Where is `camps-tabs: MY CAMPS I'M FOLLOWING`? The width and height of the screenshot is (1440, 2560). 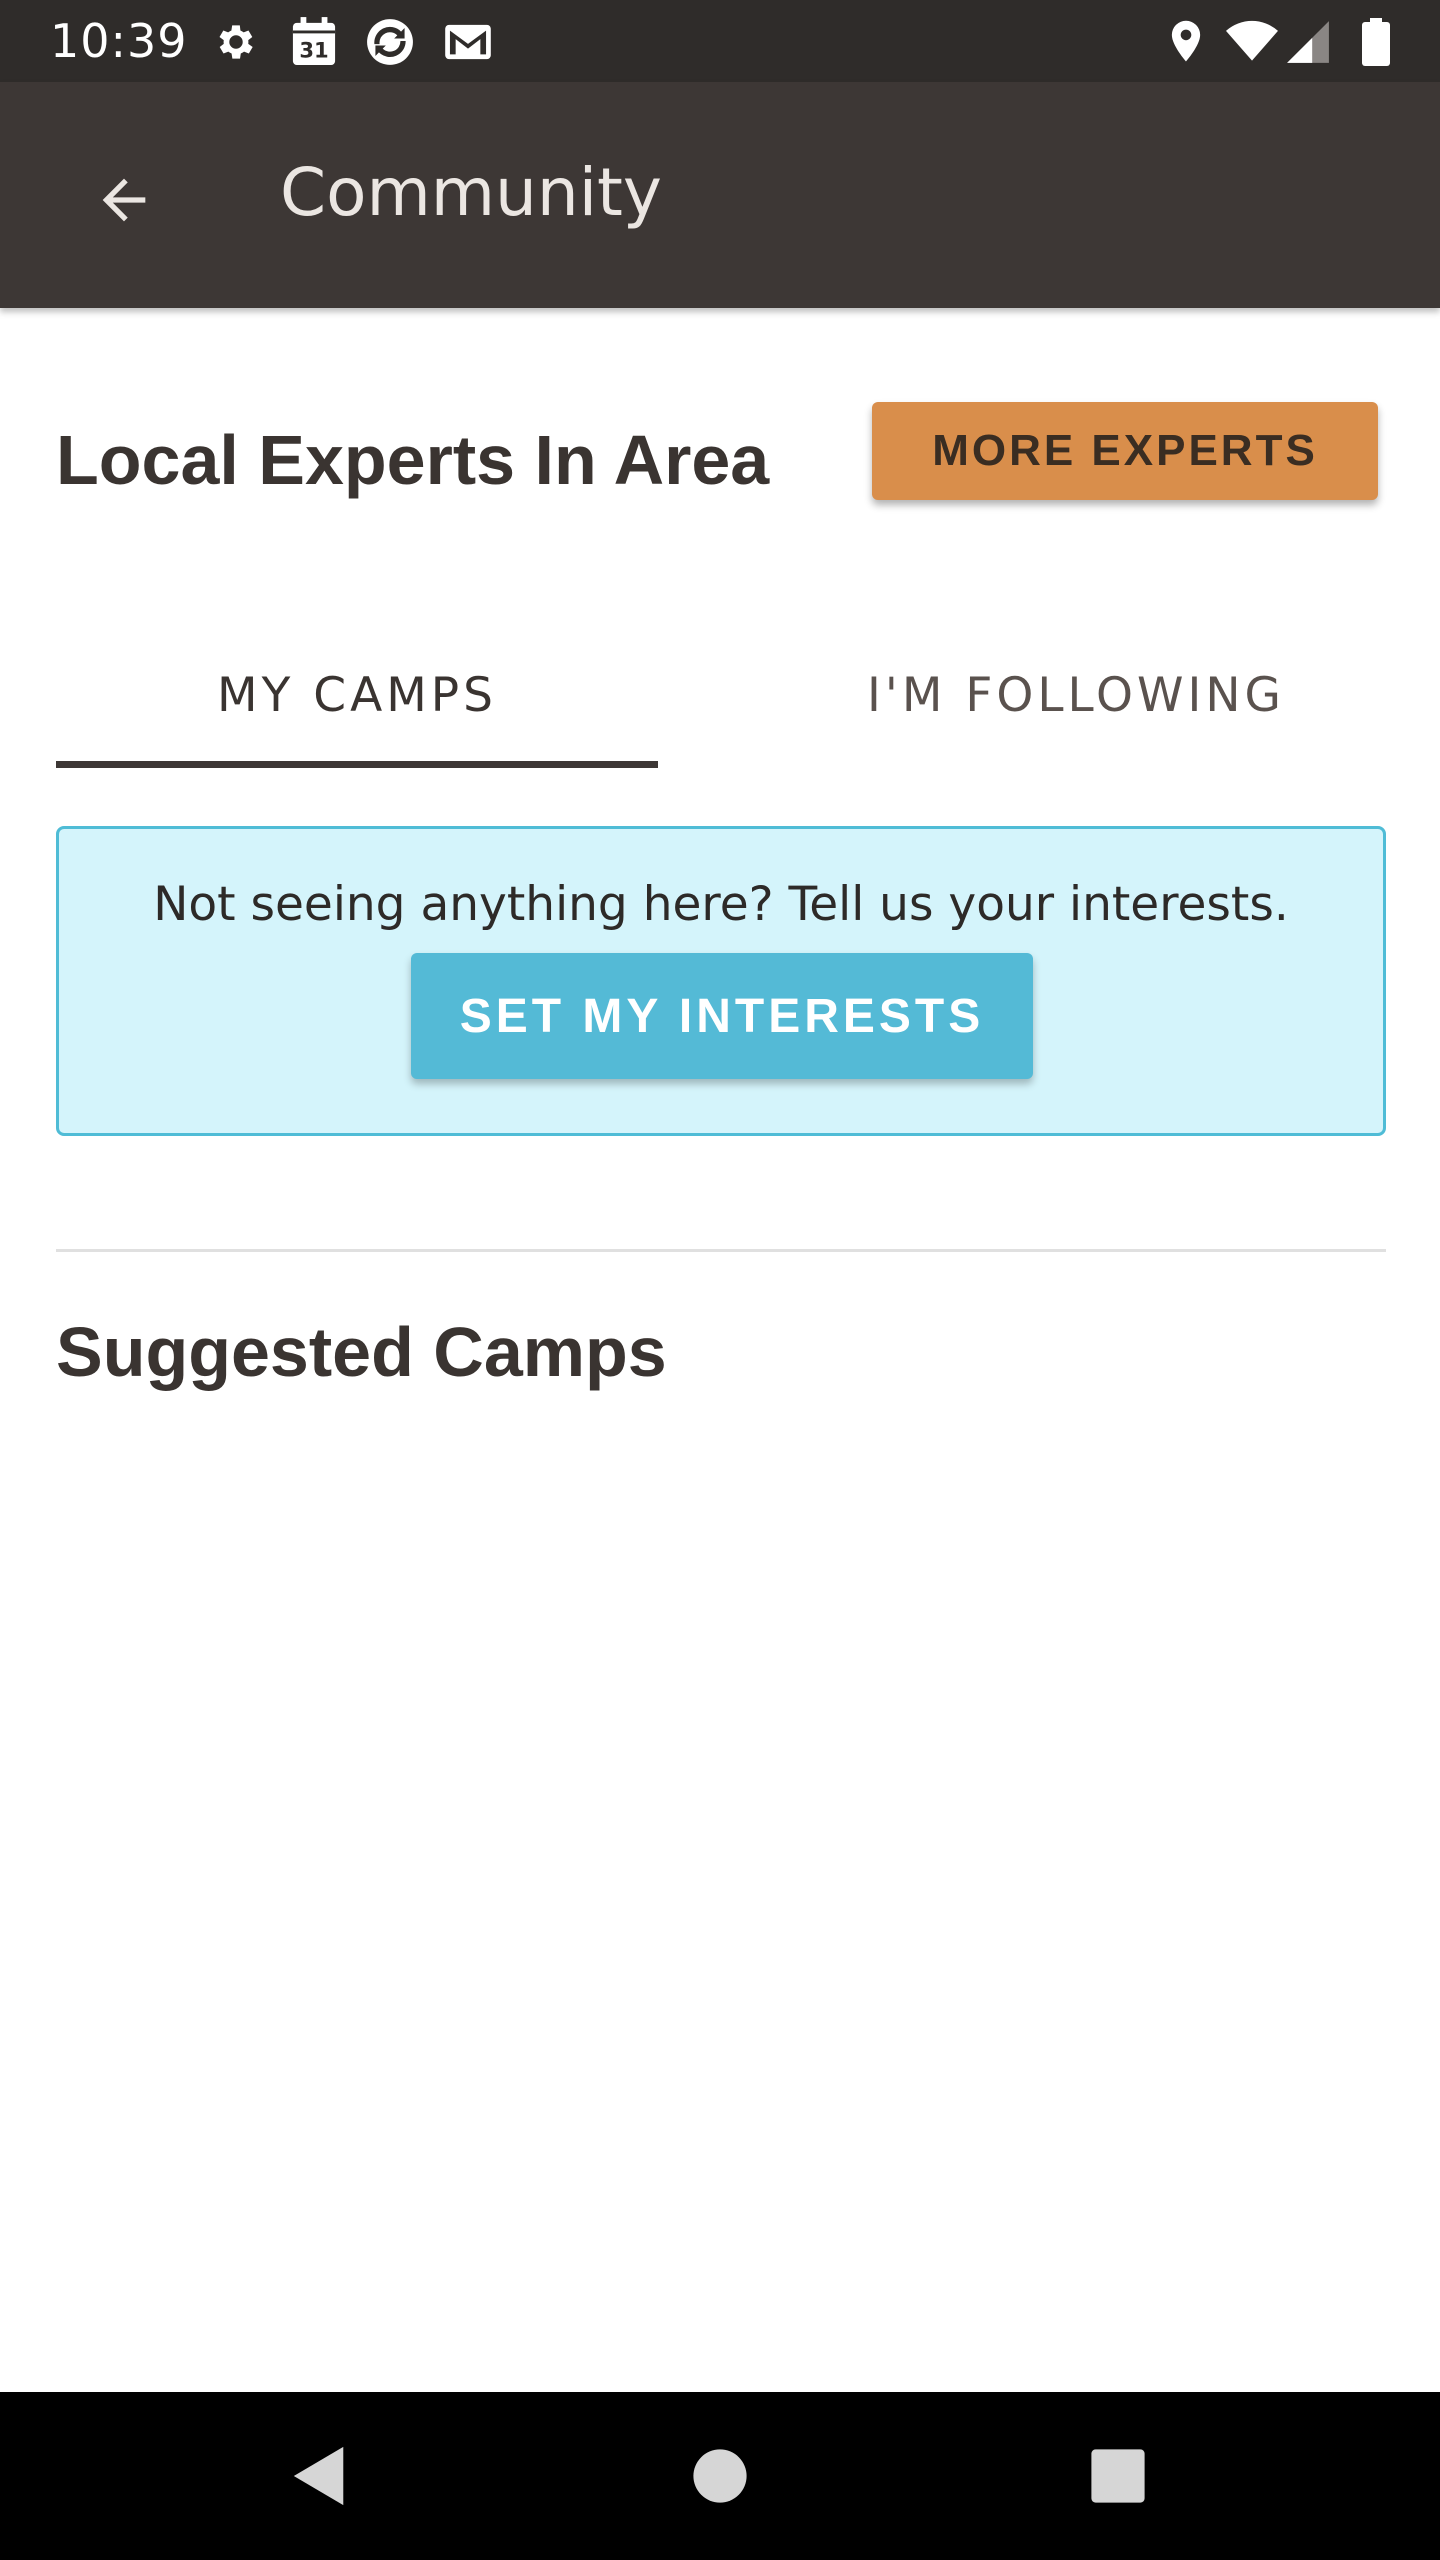
camps-tabs: MY CAMPS I'M FOLLOWING is located at coordinates (721, 695).